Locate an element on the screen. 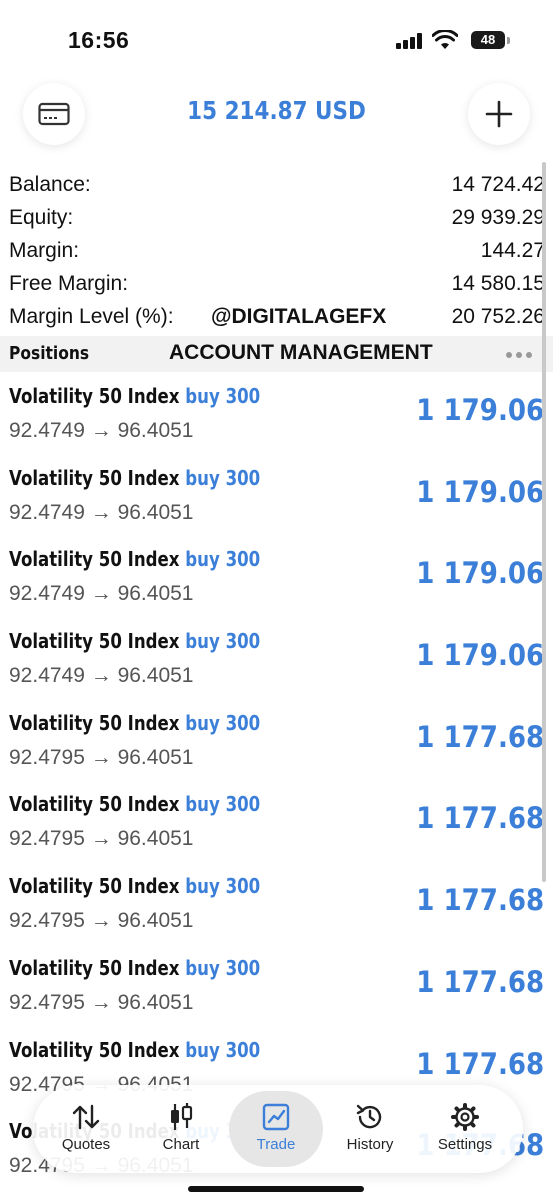  trend-chart-icon is located at coordinates (276, 1117).